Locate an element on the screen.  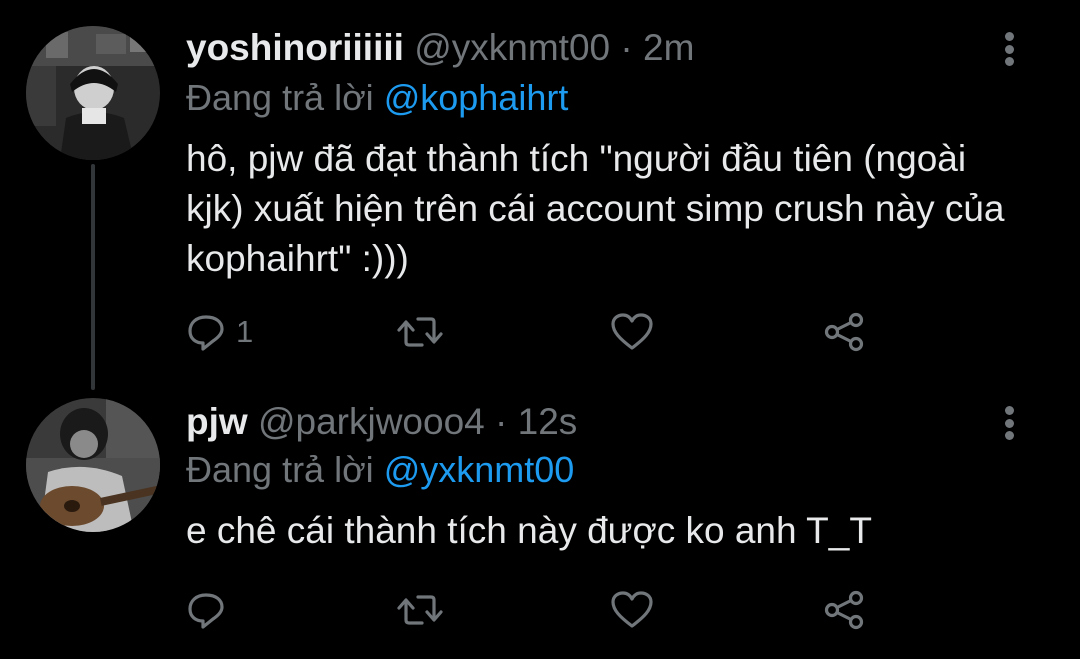
reply-button: 1 is located at coordinates (219, 332).